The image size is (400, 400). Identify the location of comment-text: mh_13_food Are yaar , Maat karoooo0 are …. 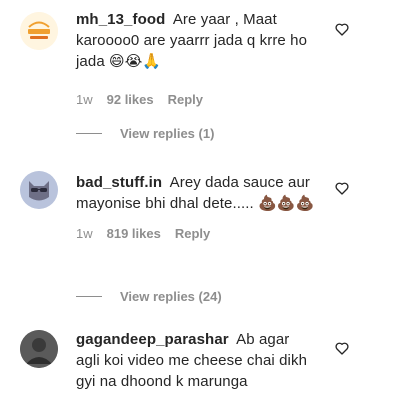
(196, 40).